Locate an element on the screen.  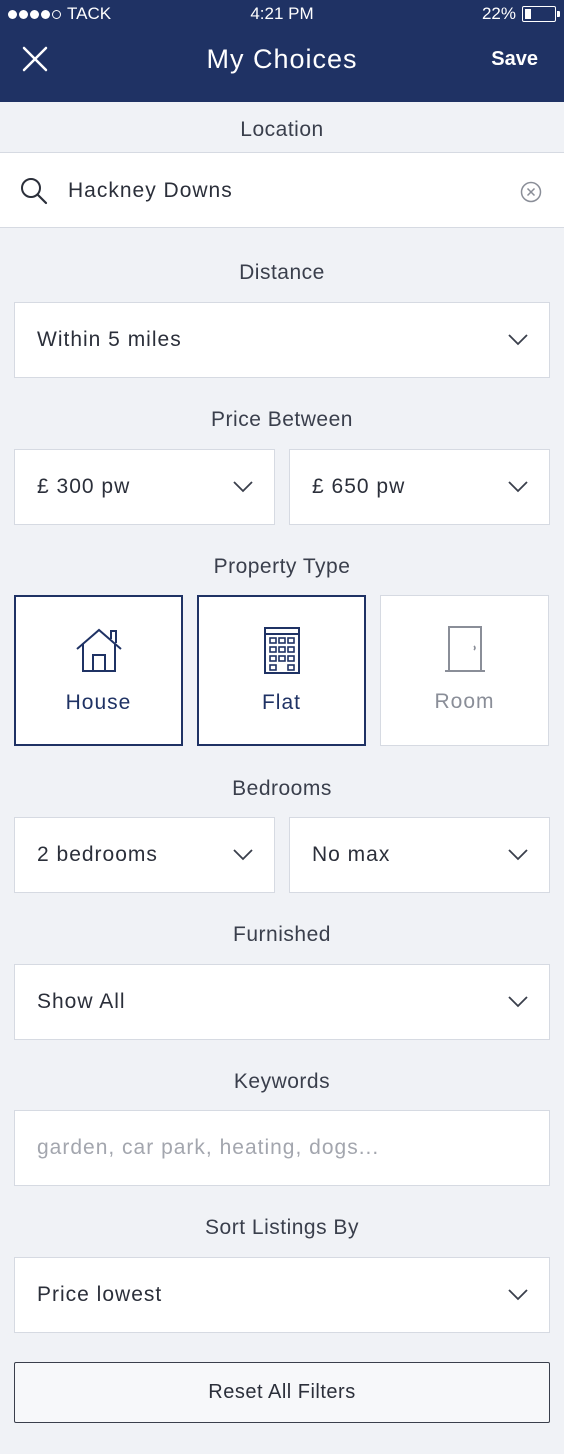
distance-label: Distance is located at coordinates (282, 272).